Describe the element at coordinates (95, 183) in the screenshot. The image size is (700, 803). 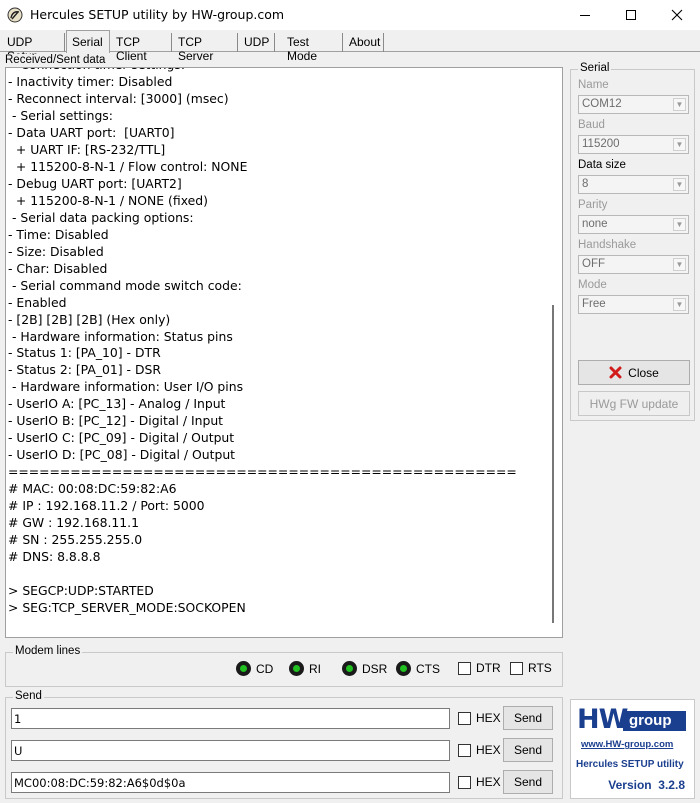
I see `log-line: - Debug UART port: [UART2]` at that location.